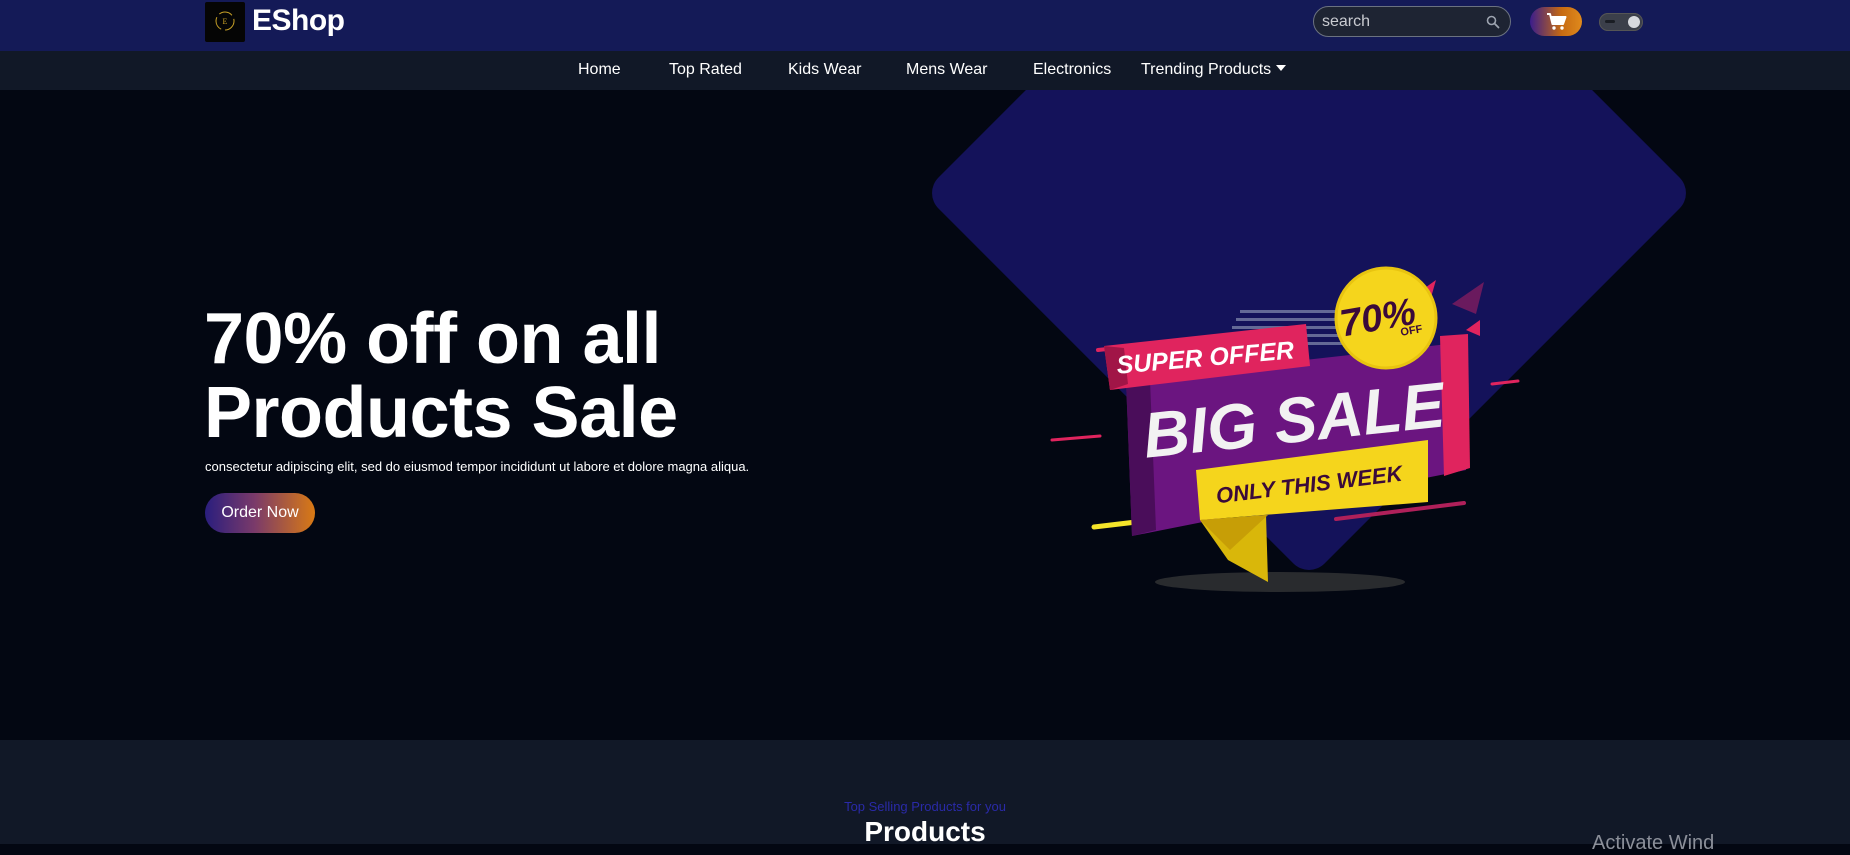 The image size is (1850, 855). What do you see at coordinates (925, 25) in the screenshot?
I see `top-bar: E EShop` at bounding box center [925, 25].